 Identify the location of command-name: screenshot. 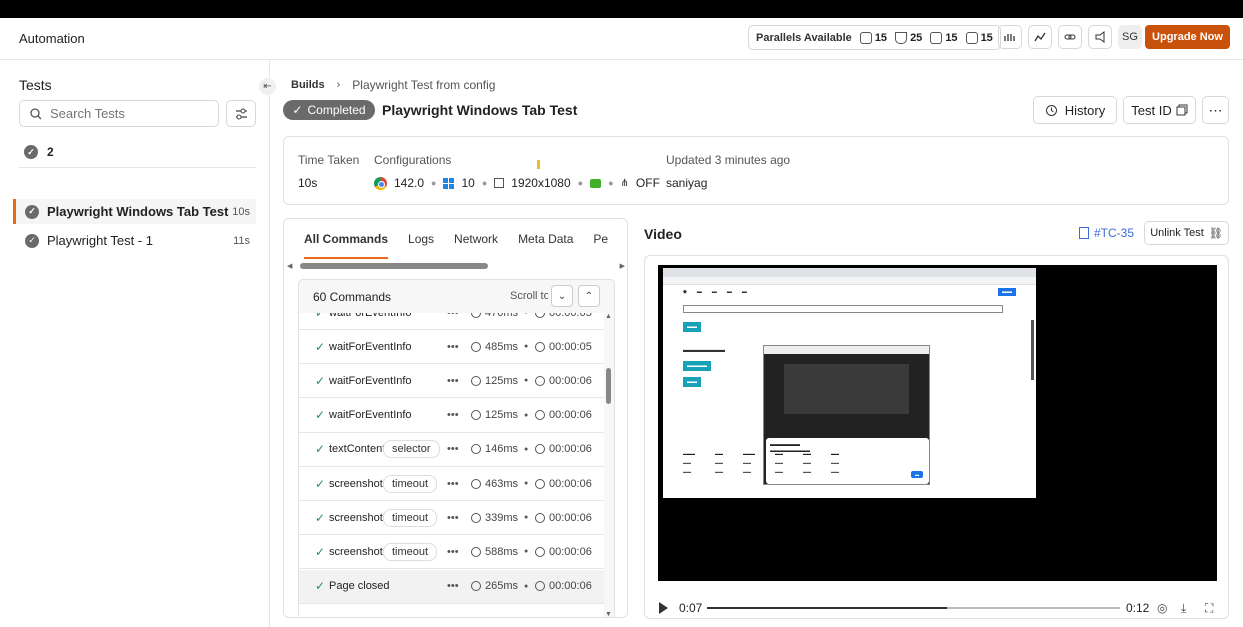
(356, 551).